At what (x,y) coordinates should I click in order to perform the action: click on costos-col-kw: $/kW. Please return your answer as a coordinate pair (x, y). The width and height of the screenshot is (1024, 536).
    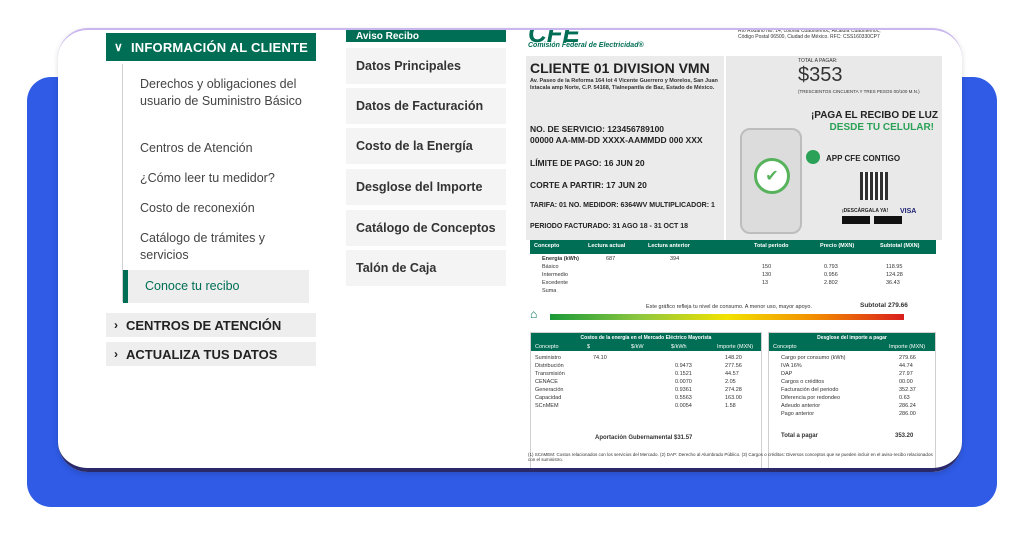
    Looking at the image, I should click on (637, 347).